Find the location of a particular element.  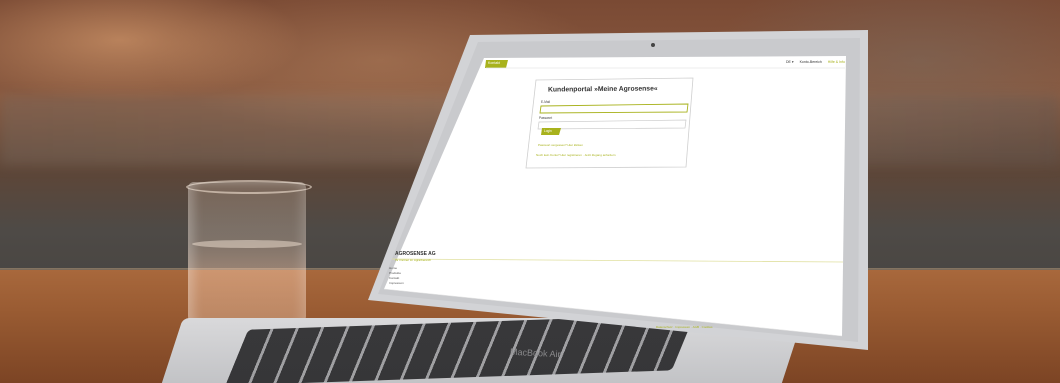

nav-language: DE ▾ is located at coordinates (790, 62).